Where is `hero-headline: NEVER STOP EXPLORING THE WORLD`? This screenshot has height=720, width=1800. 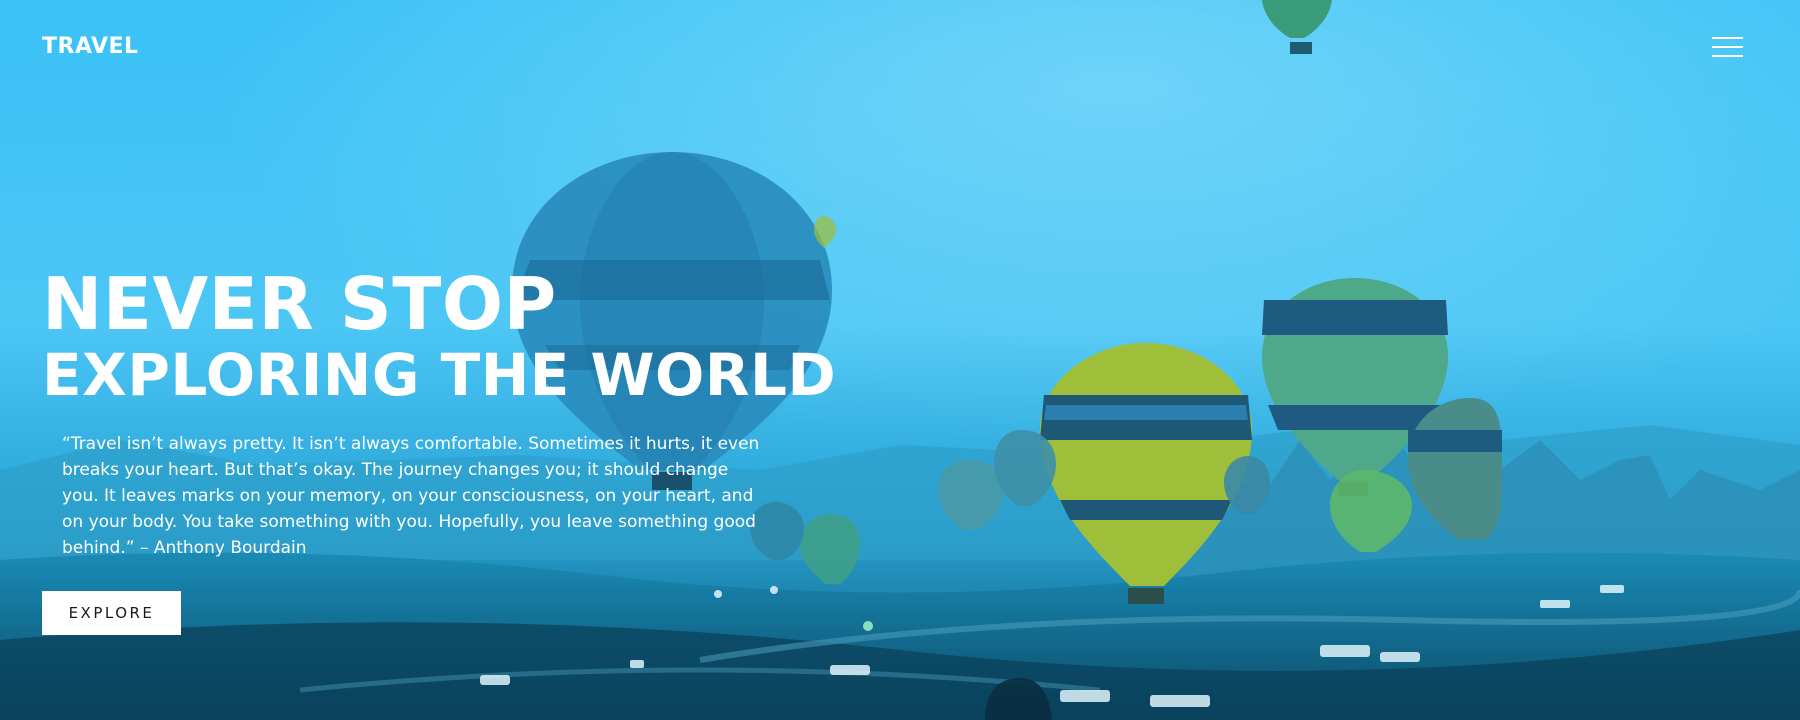 hero-headline: NEVER STOP EXPLORING THE WORLD is located at coordinates (439, 338).